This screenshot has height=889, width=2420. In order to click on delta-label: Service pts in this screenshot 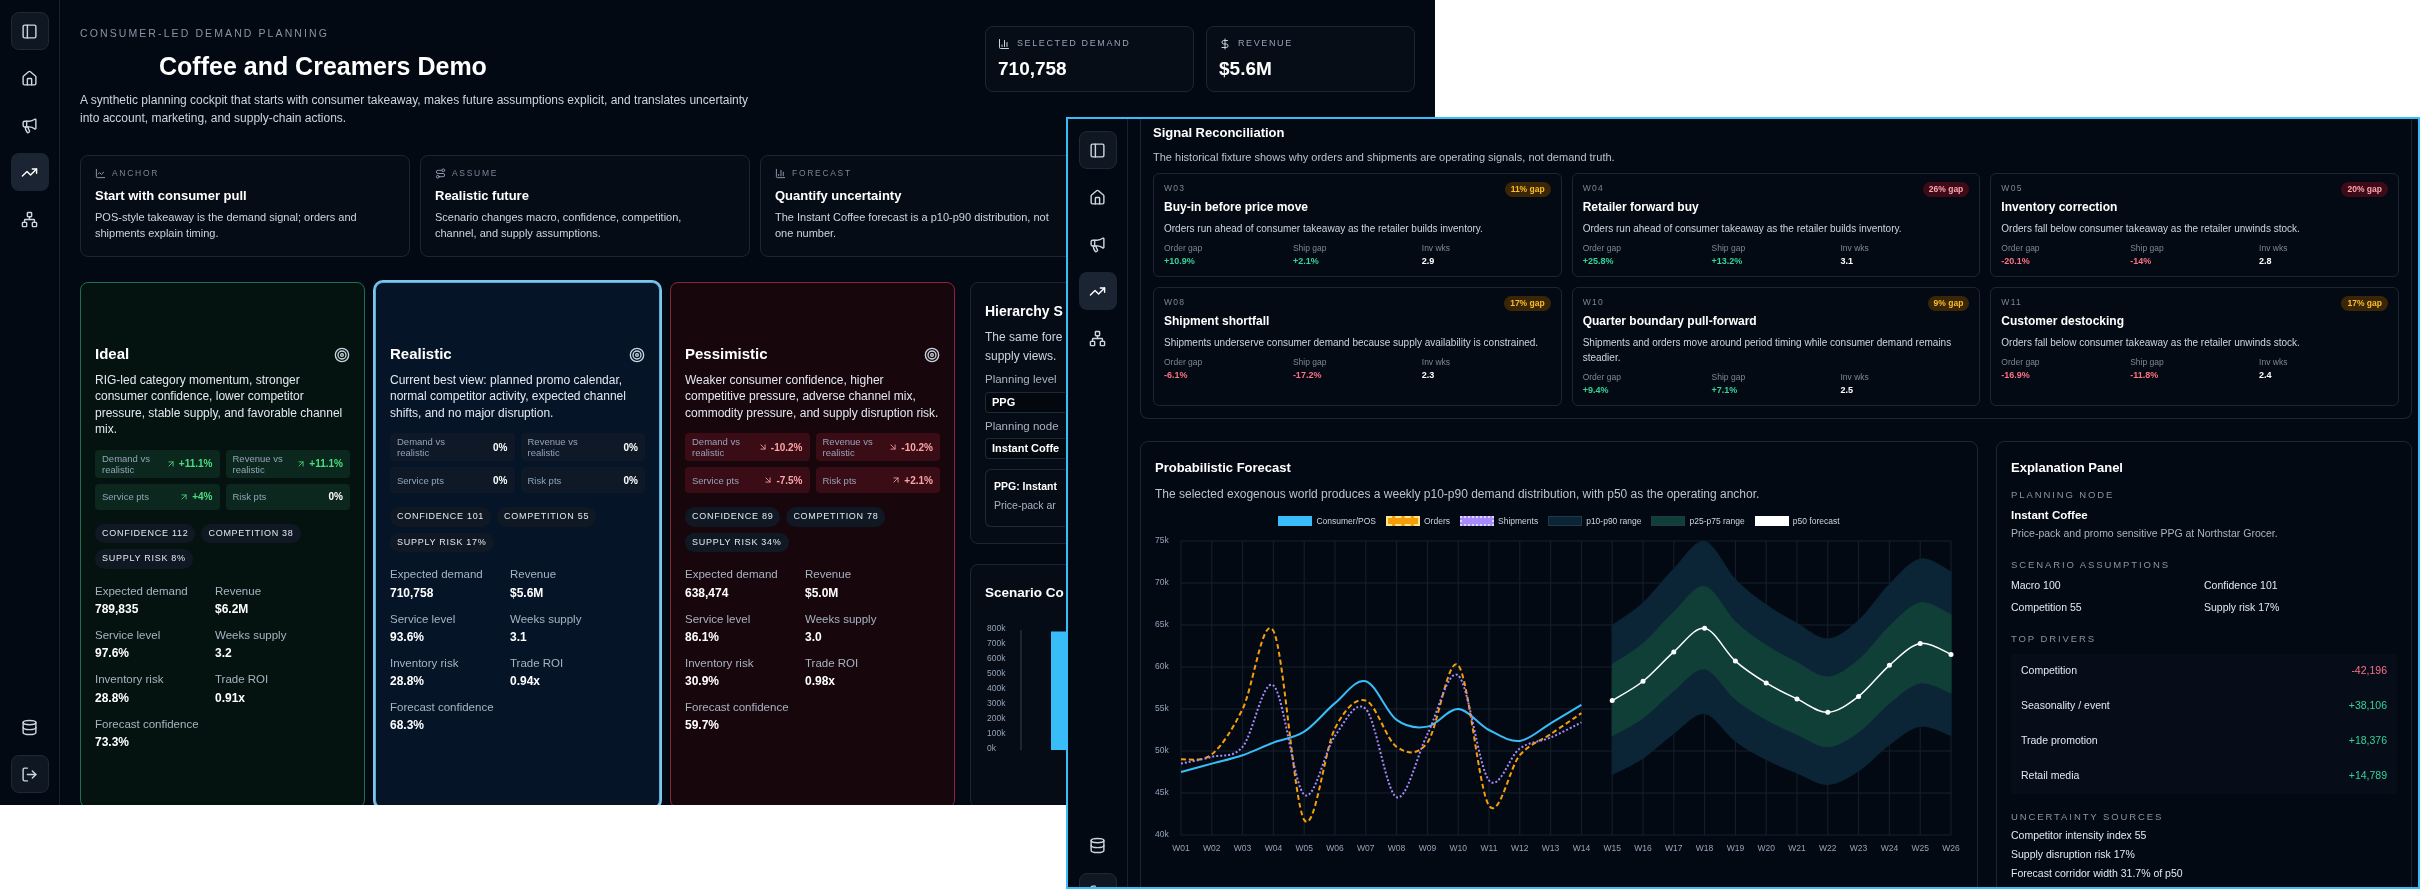, I will do `click(421, 480)`.